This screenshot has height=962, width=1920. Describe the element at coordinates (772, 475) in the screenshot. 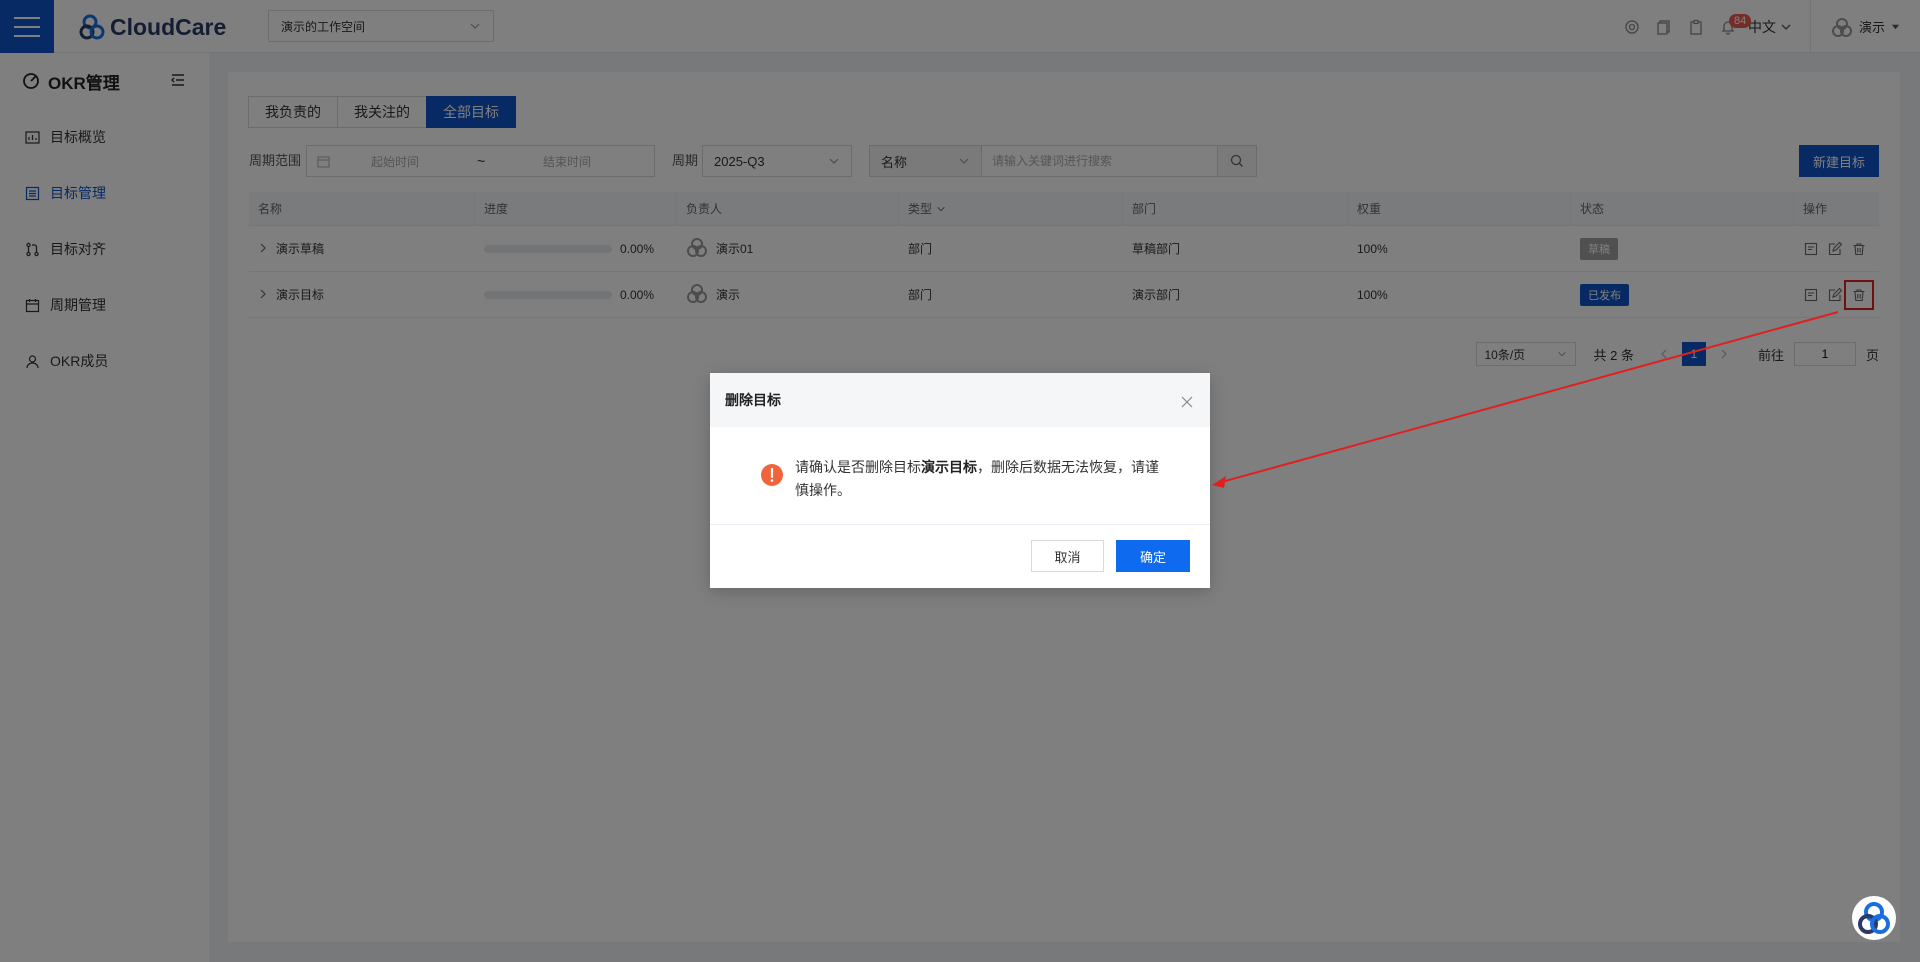

I see `warning-icon` at that location.